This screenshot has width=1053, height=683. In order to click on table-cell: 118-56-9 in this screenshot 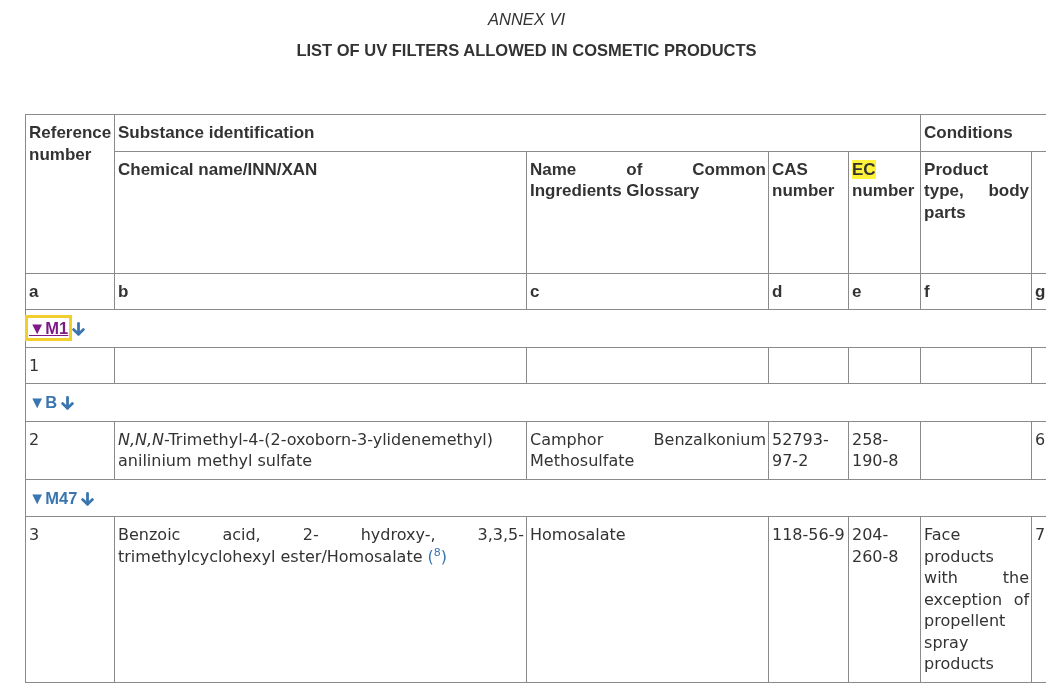, I will do `click(808, 599)`.